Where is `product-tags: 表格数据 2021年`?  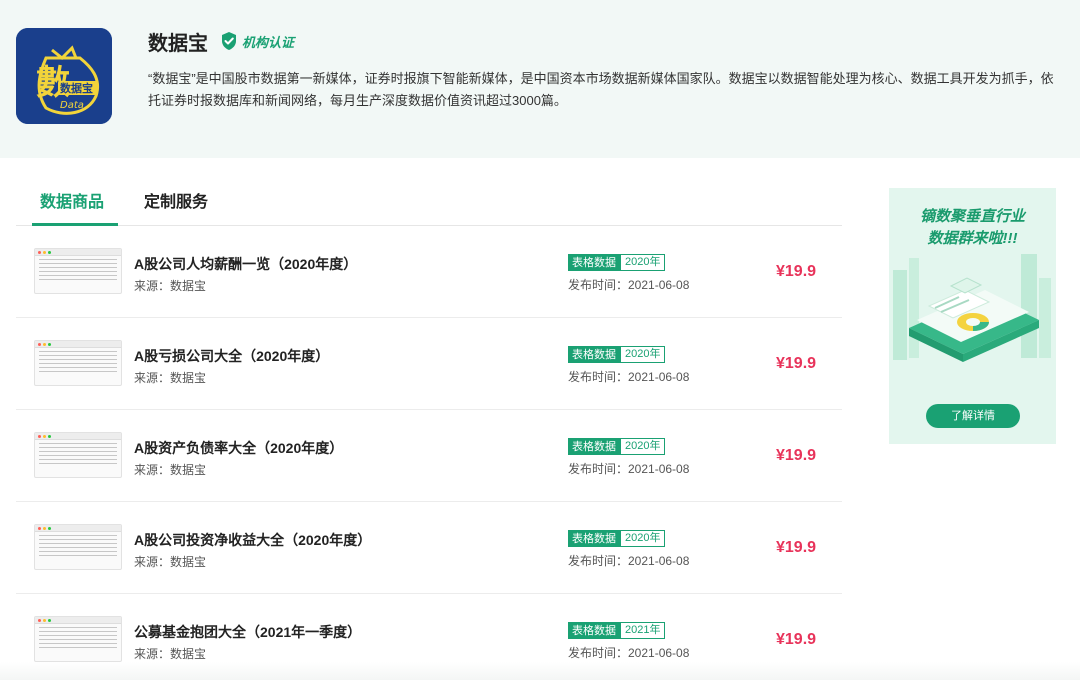
product-tags: 表格数据 2021年 is located at coordinates (617, 630).